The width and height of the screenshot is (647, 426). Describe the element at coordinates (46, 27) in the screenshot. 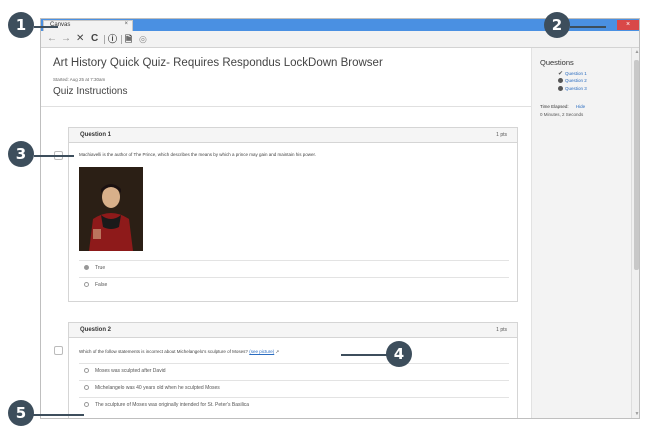

I see `callout-1-line` at that location.